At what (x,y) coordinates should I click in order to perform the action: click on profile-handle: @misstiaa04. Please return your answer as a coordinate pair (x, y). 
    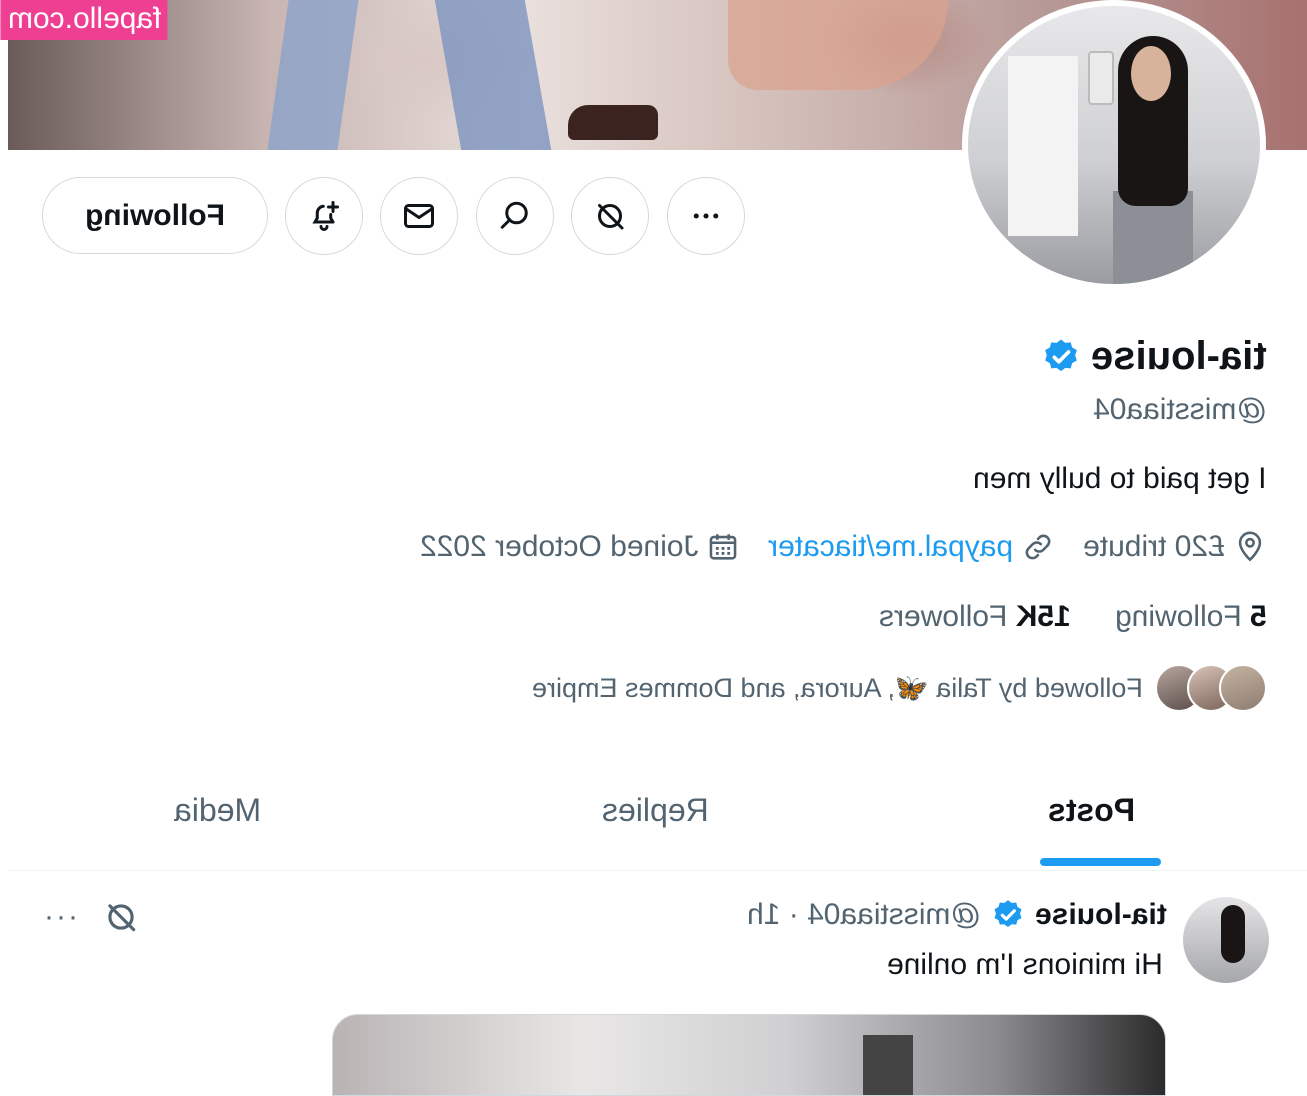
    Looking at the image, I should click on (1180, 409).